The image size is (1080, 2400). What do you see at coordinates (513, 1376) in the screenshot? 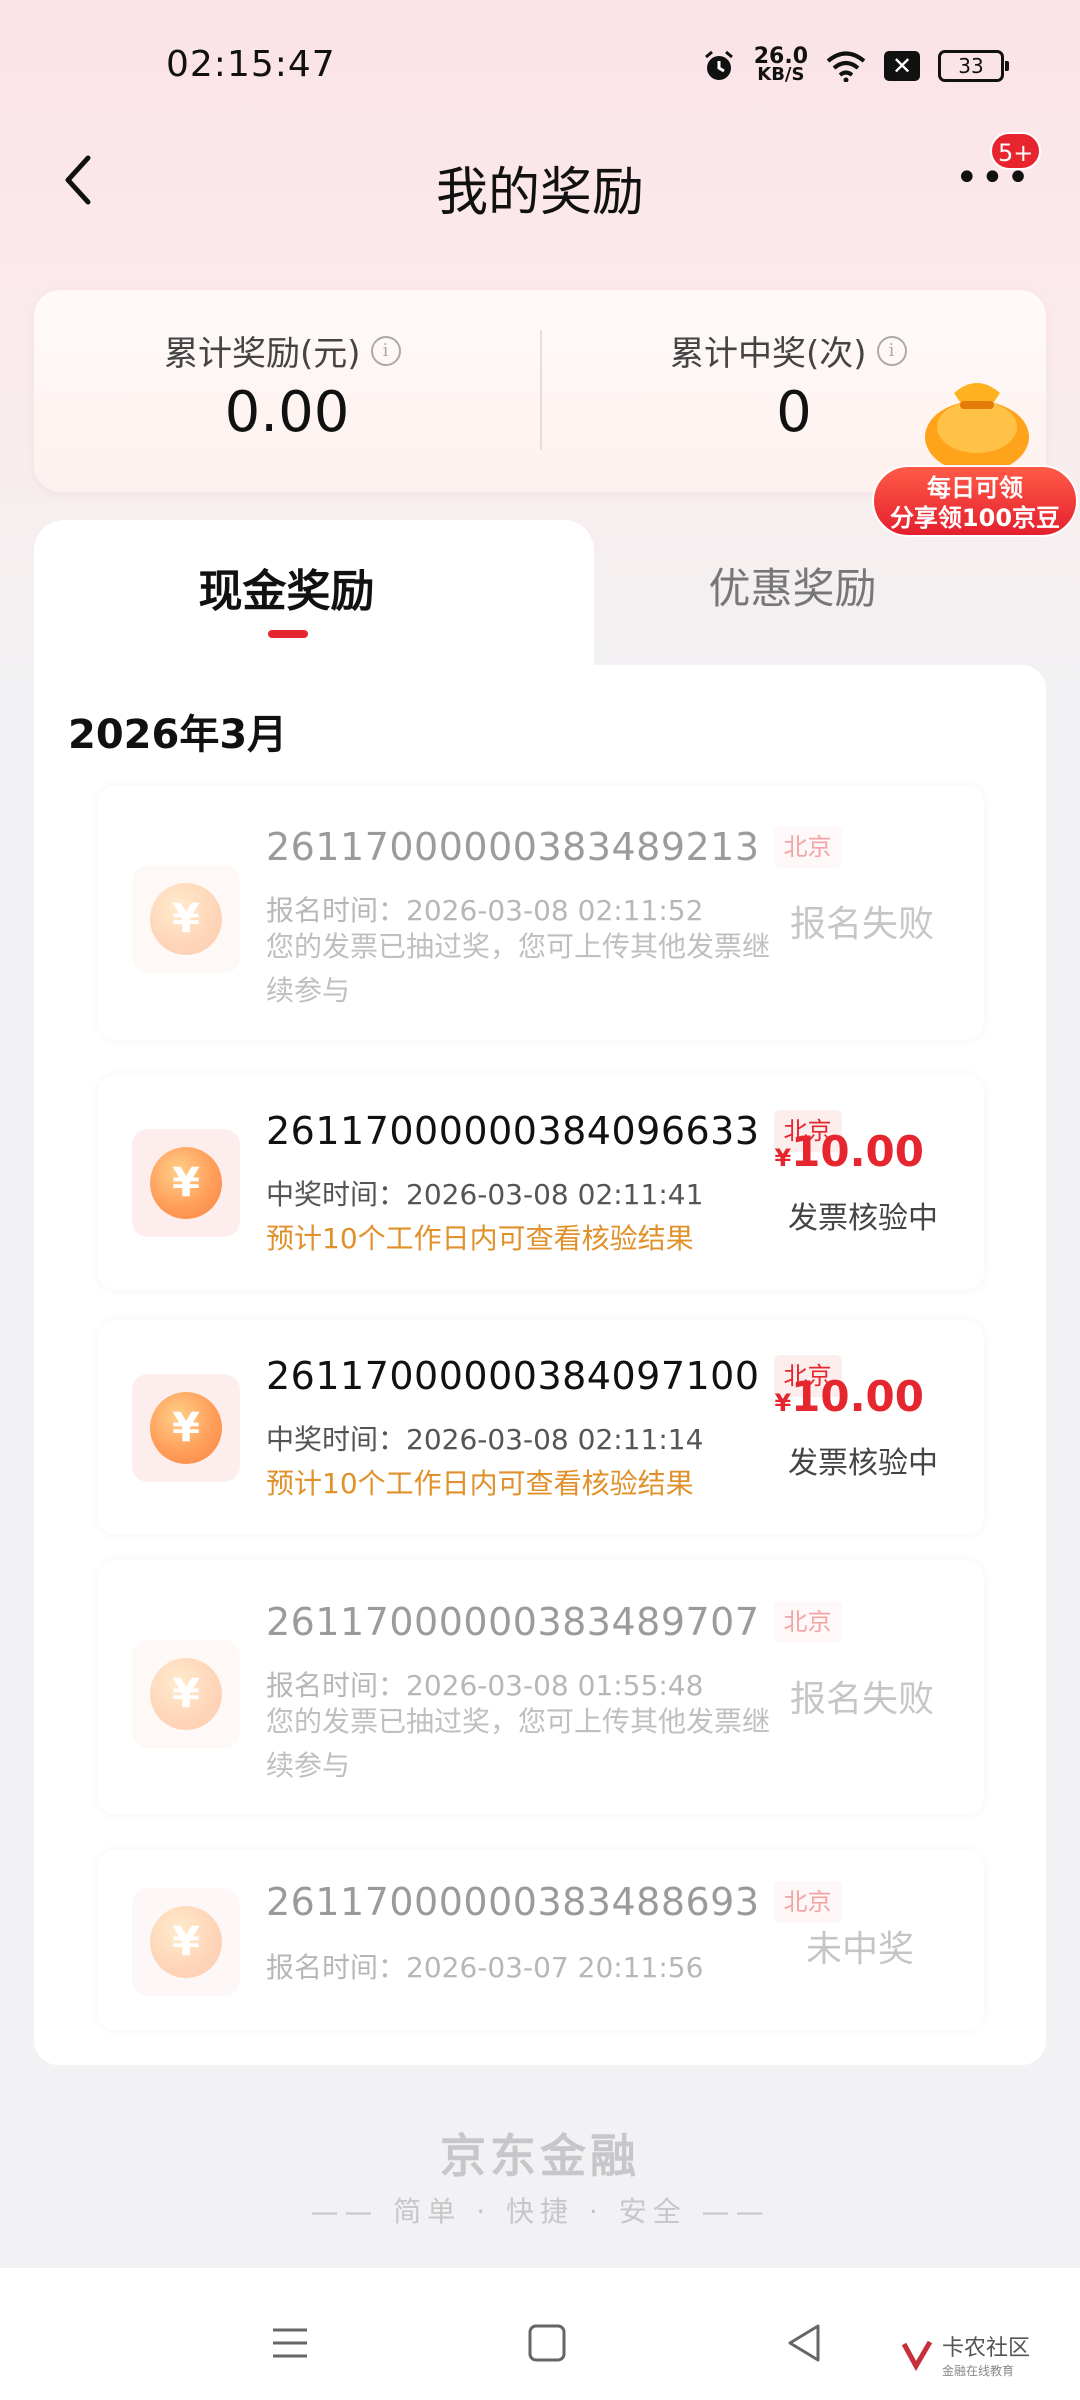
I see `invoice-number: 26117000000384097100` at bounding box center [513, 1376].